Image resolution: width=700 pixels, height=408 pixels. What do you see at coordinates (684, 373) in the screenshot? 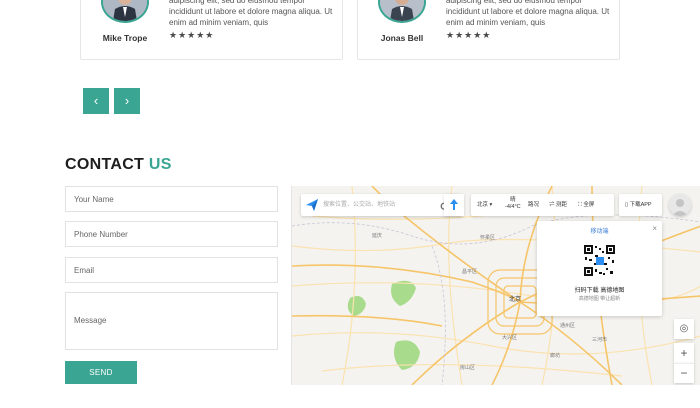
I see `zoom-out-button: −` at bounding box center [684, 373].